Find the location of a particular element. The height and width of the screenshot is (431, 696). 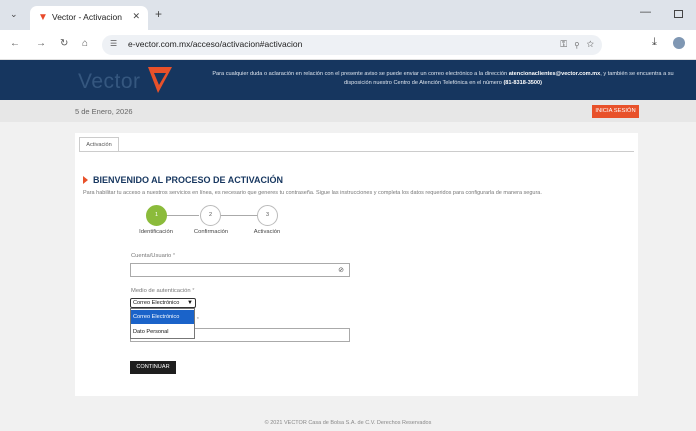

heading-arrow-icon is located at coordinates (85, 180).